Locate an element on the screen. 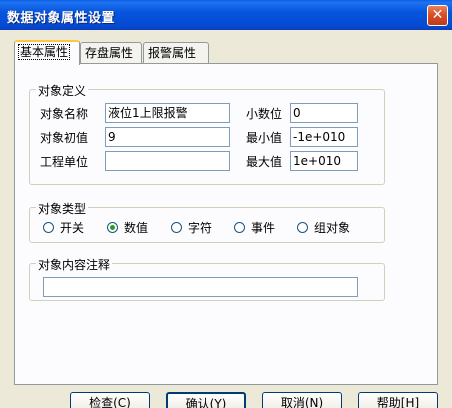  max-value-label: 最大值 is located at coordinates (264, 162).